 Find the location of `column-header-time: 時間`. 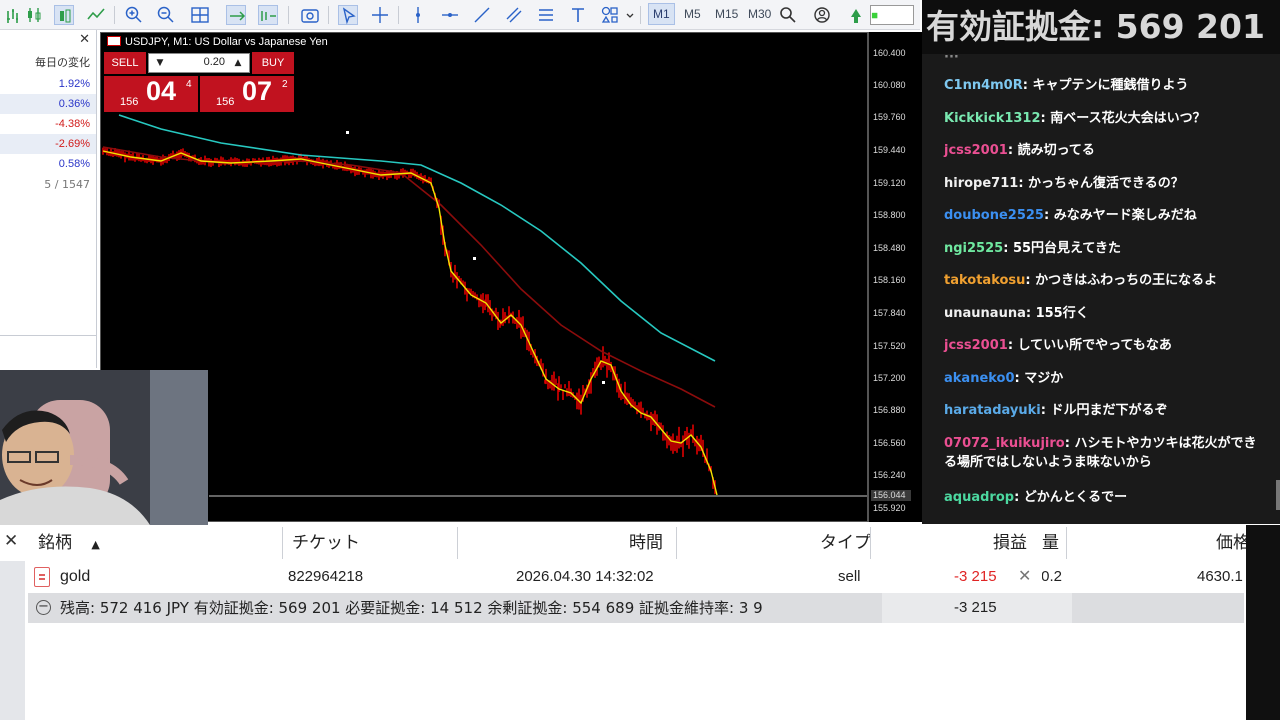

column-header-time: 時間 is located at coordinates (646, 543).